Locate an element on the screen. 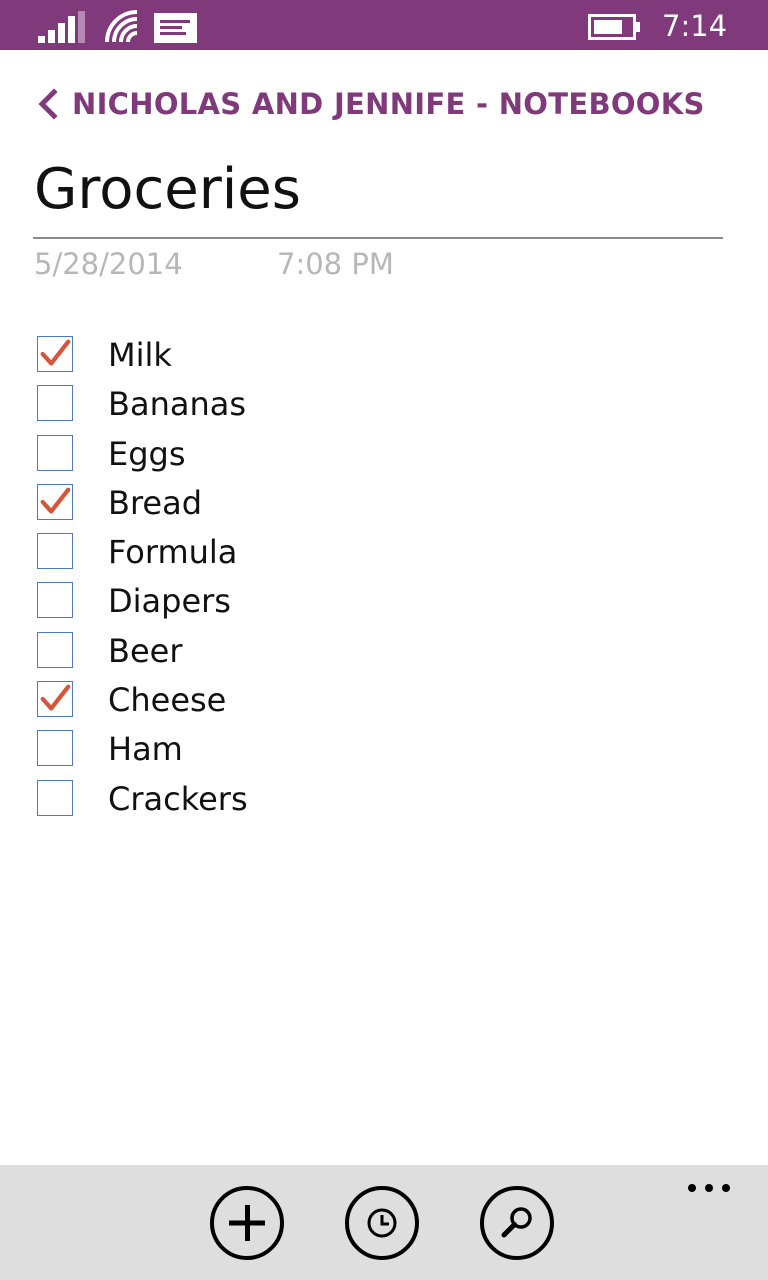 This screenshot has height=1280, width=768. checklist-item-label: Ham is located at coordinates (145, 749).